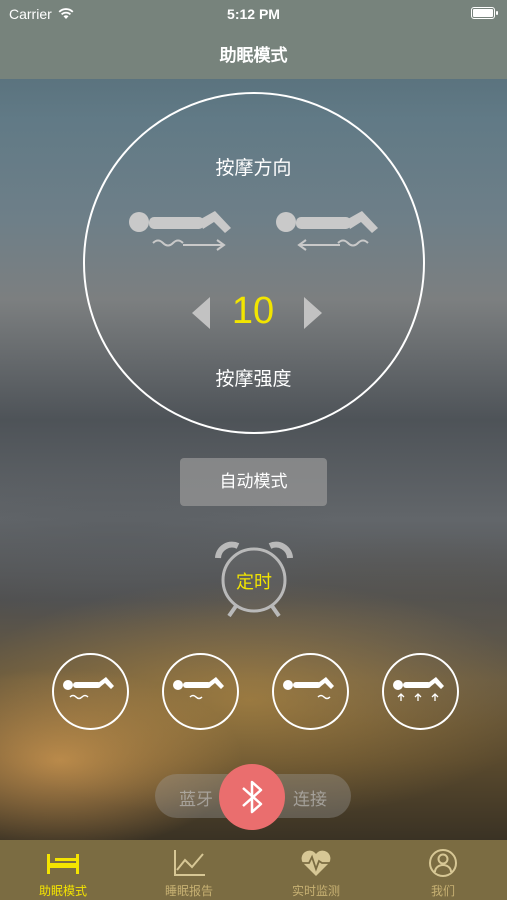  I want to click on direction-foot-to-head-button, so click(326, 238).